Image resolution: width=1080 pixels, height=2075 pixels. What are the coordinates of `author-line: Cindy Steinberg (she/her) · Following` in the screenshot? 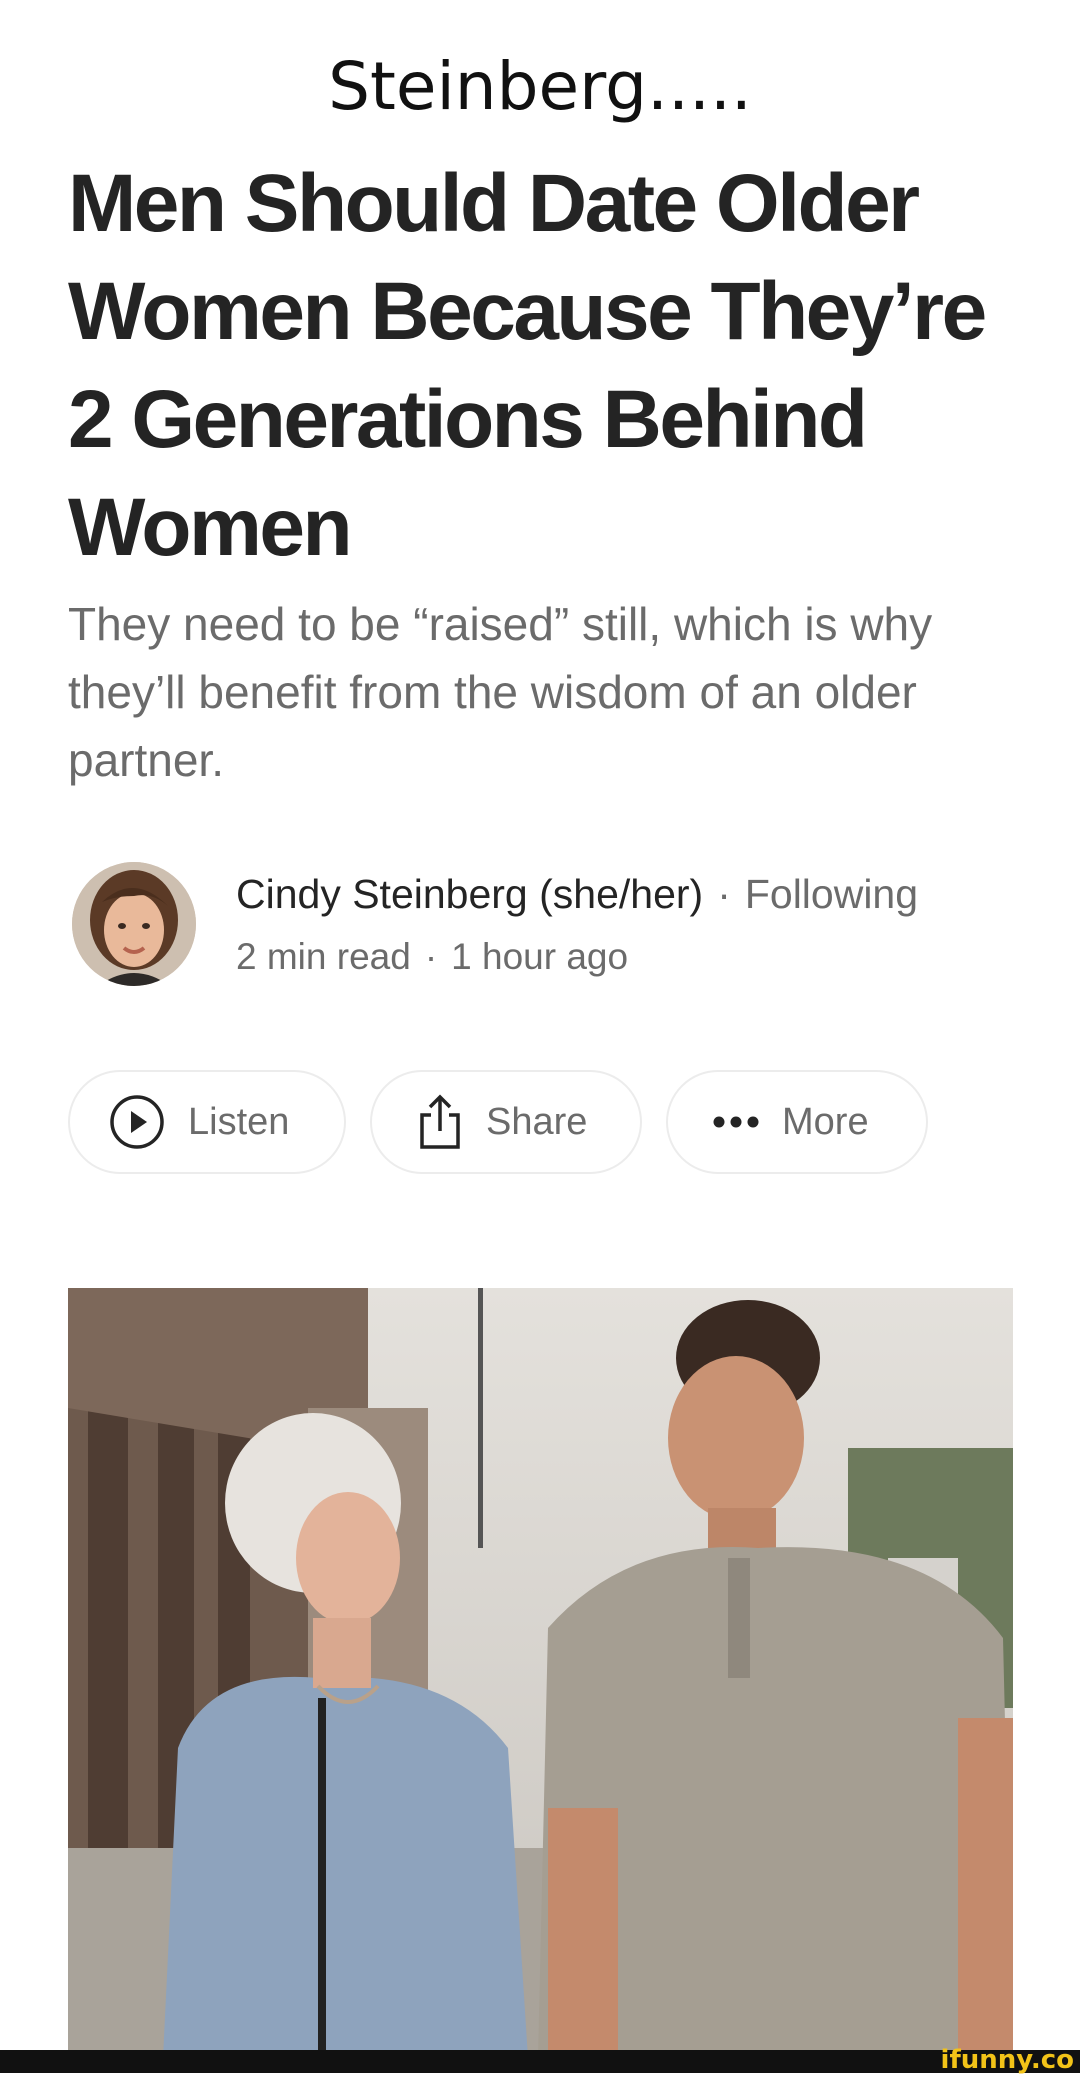 It's located at (577, 894).